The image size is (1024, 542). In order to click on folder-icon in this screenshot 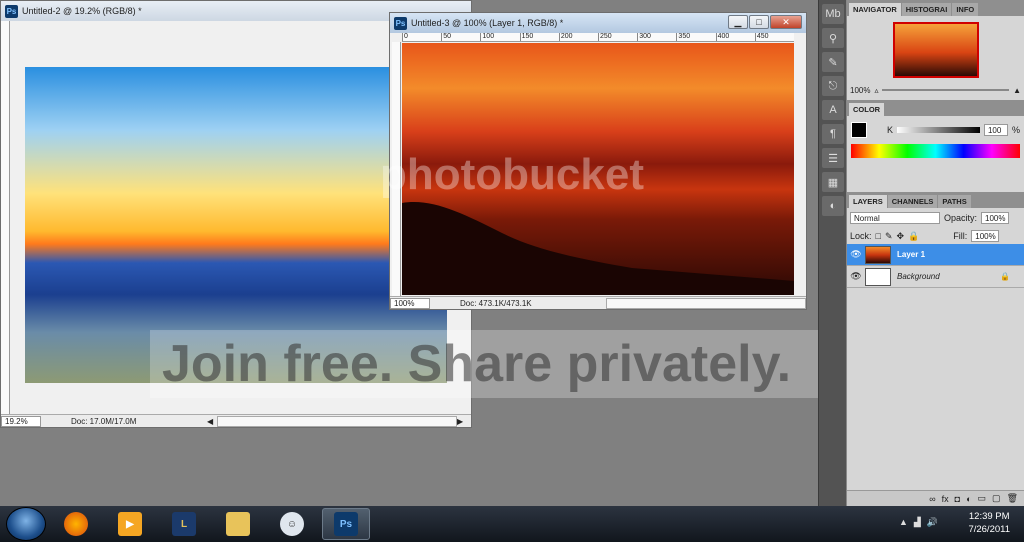, I will do `click(238, 524)`.